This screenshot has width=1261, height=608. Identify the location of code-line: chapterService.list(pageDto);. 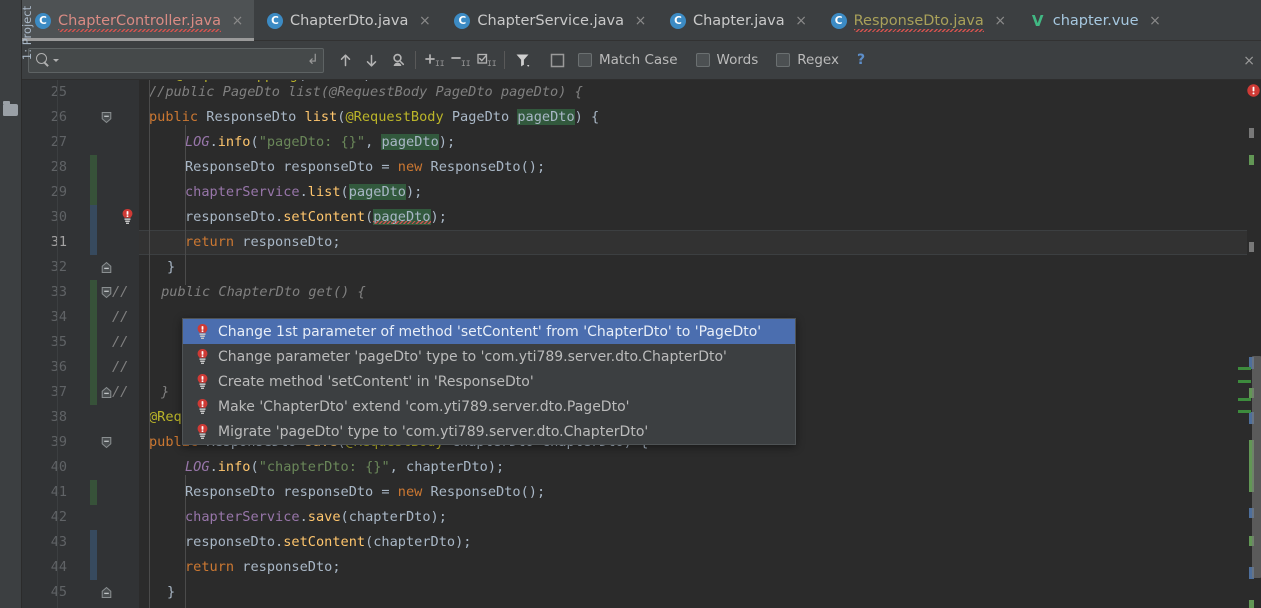
(304, 192).